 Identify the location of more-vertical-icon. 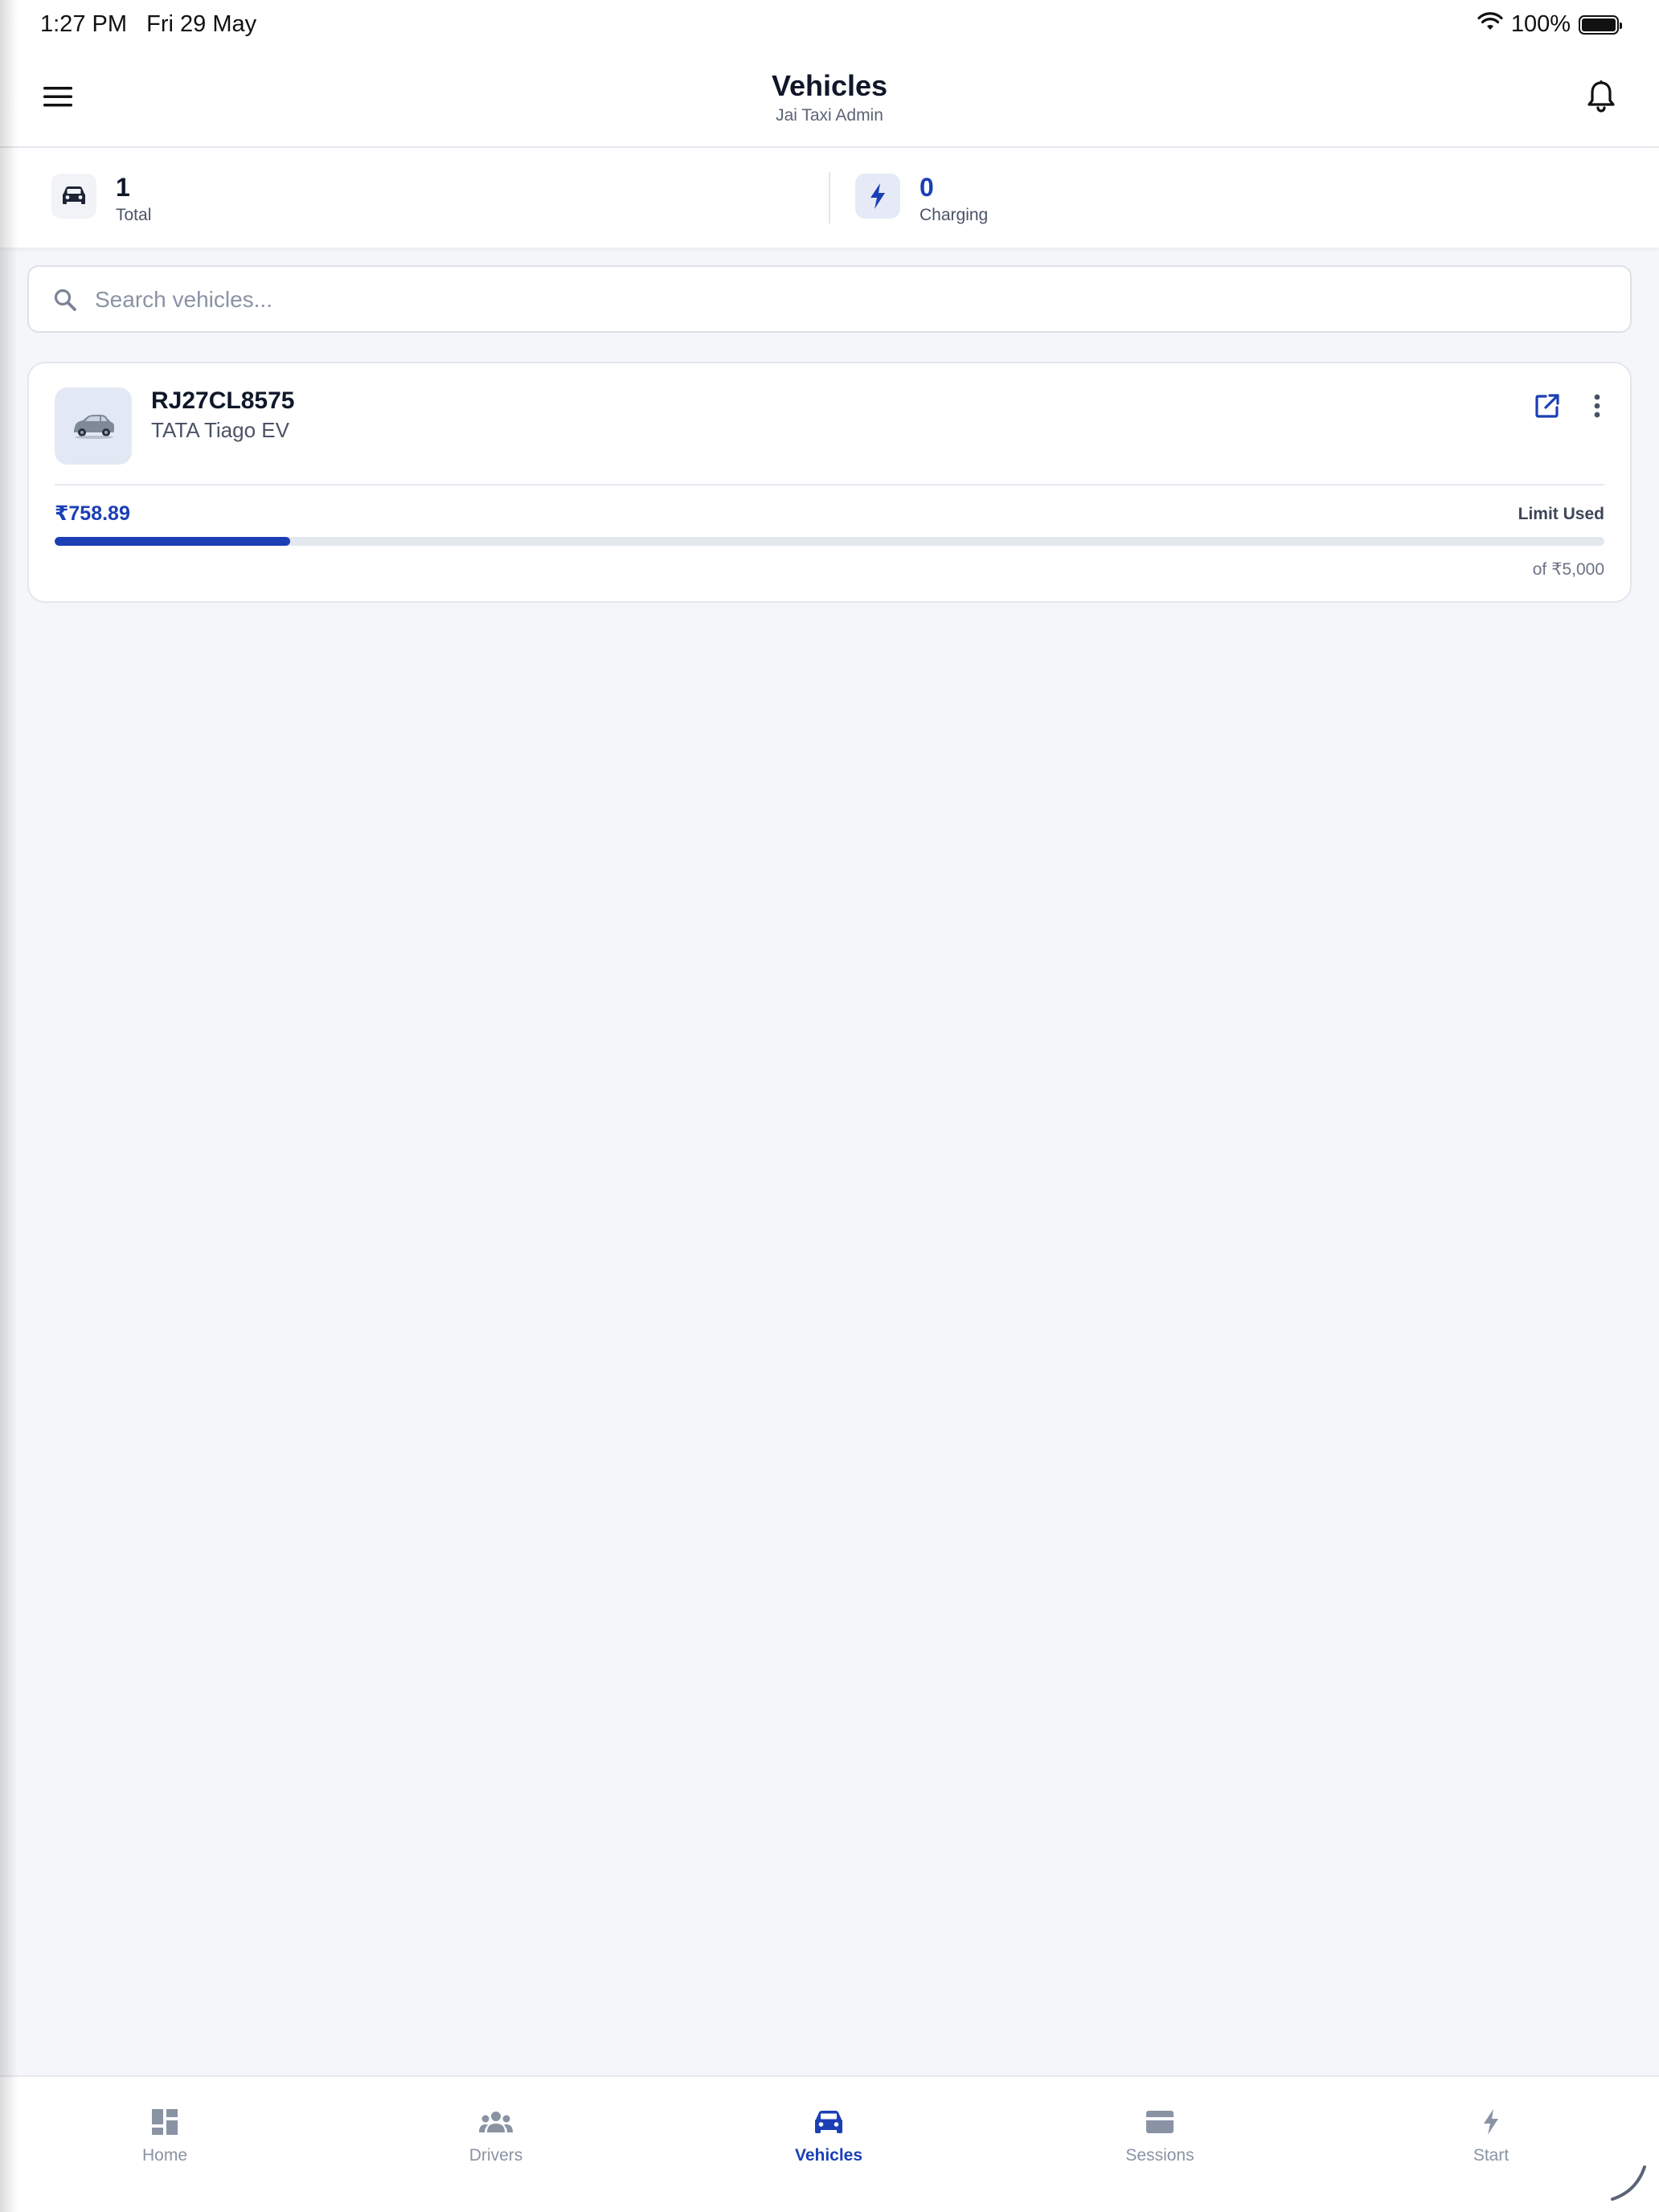
(1597, 406).